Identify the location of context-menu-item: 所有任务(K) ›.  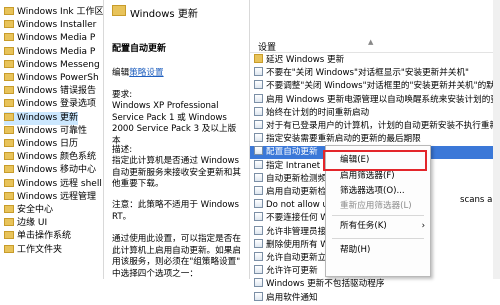
(378, 226).